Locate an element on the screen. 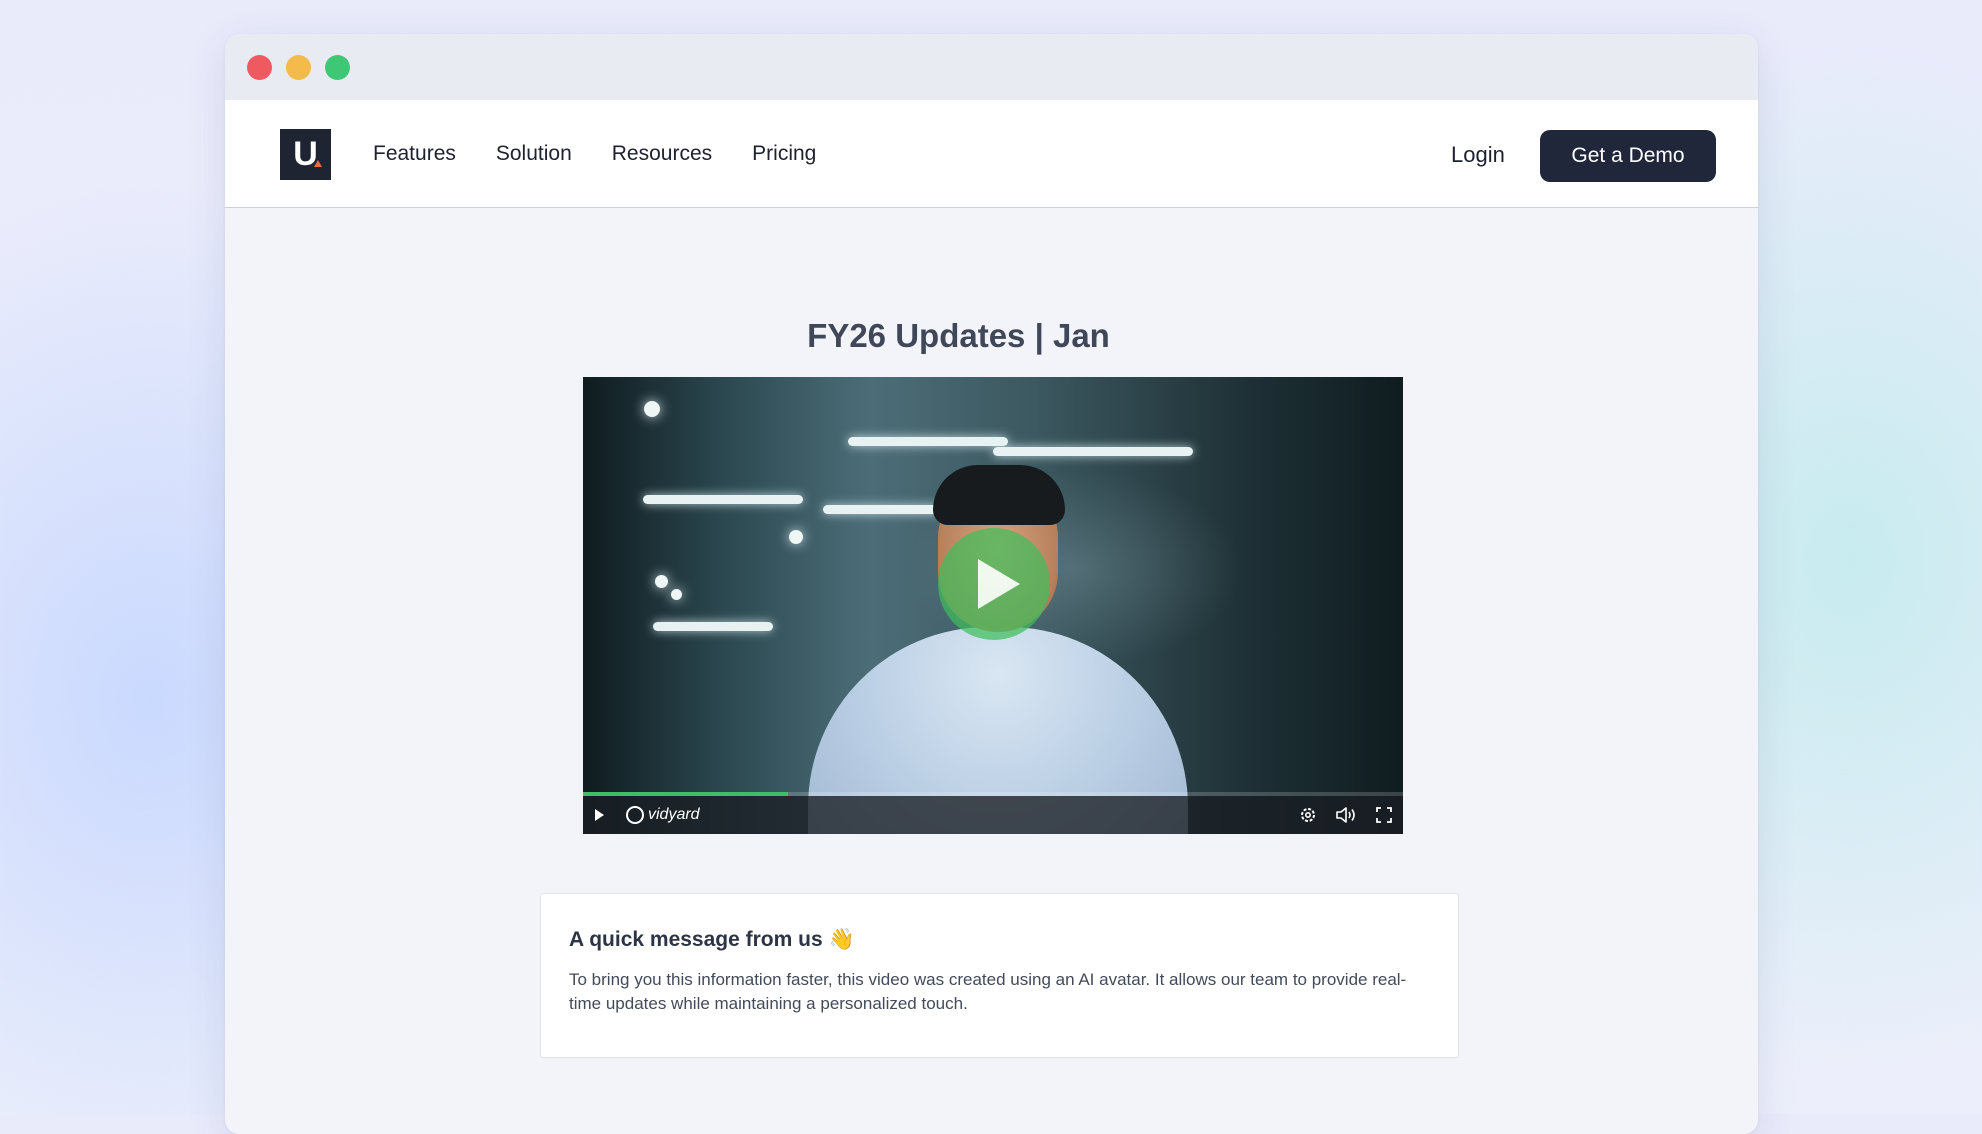 This screenshot has width=1982, height=1134. logo-letter: U is located at coordinates (305, 154).